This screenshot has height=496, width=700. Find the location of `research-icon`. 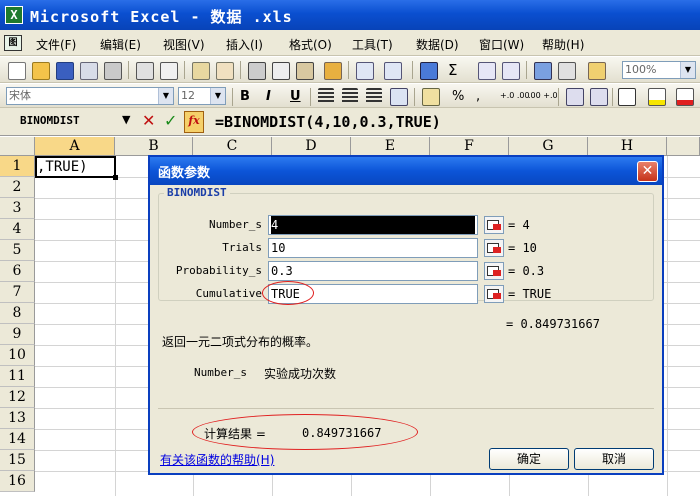

research-icon is located at coordinates (225, 71).